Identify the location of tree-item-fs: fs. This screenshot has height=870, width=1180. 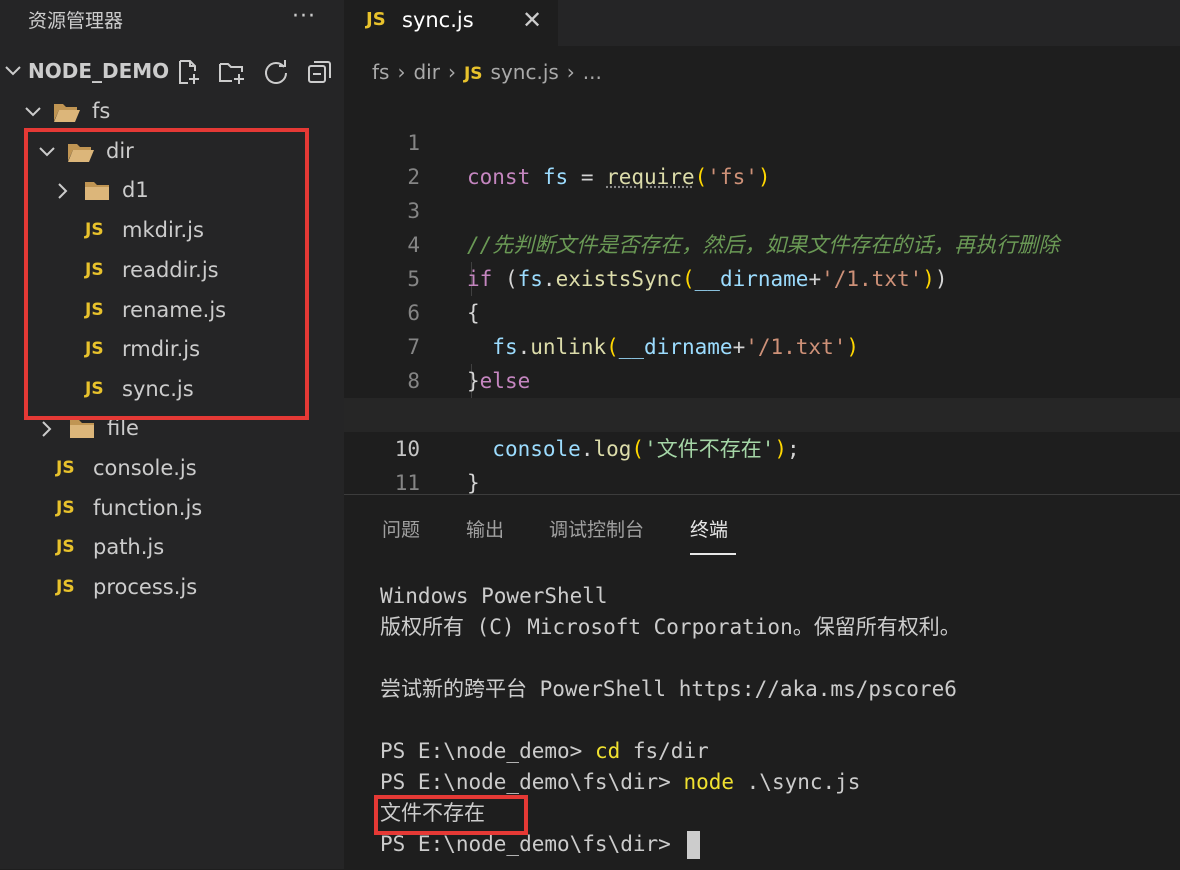
(172, 111).